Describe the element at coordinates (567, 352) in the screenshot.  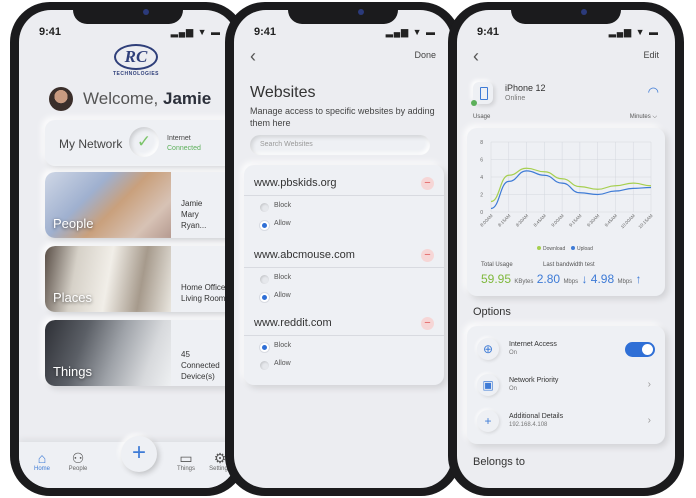
I see `option-internet-access: ⊕ Internet Access On` at that location.